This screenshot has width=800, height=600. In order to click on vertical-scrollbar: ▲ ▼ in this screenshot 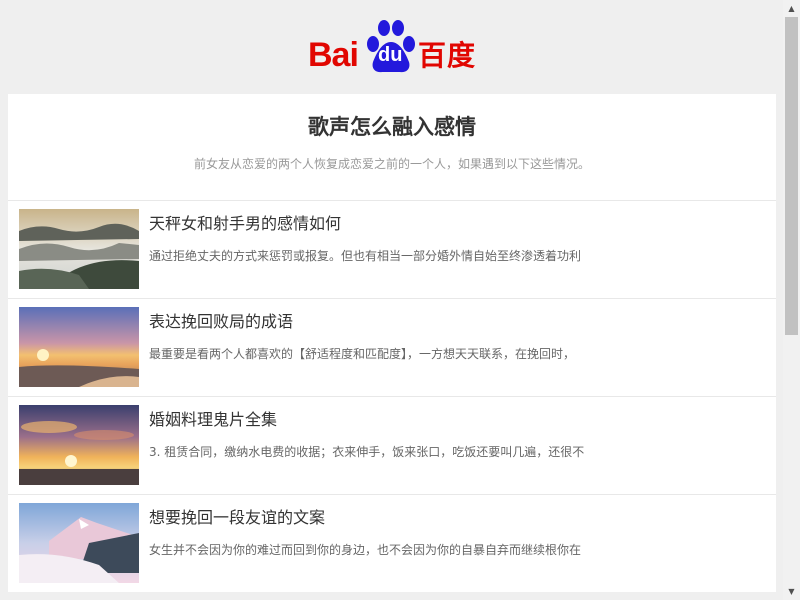, I will do `click(791, 300)`.